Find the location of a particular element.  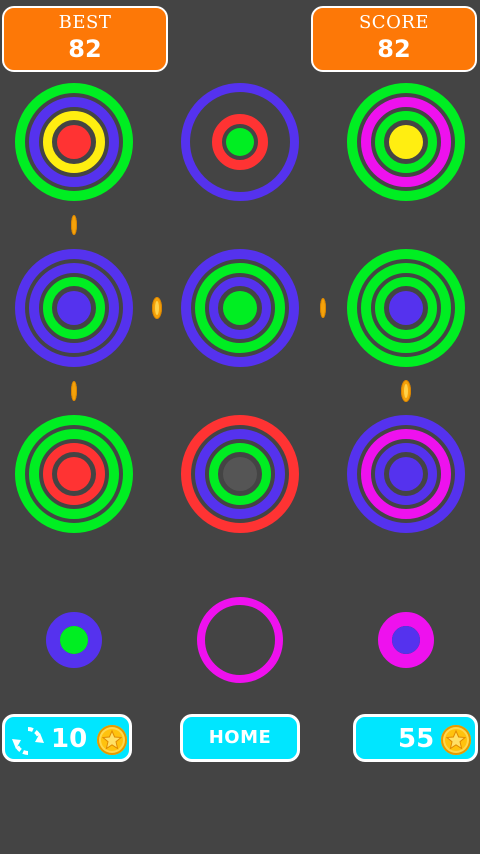

restart-count: 10 is located at coordinates (69, 739).